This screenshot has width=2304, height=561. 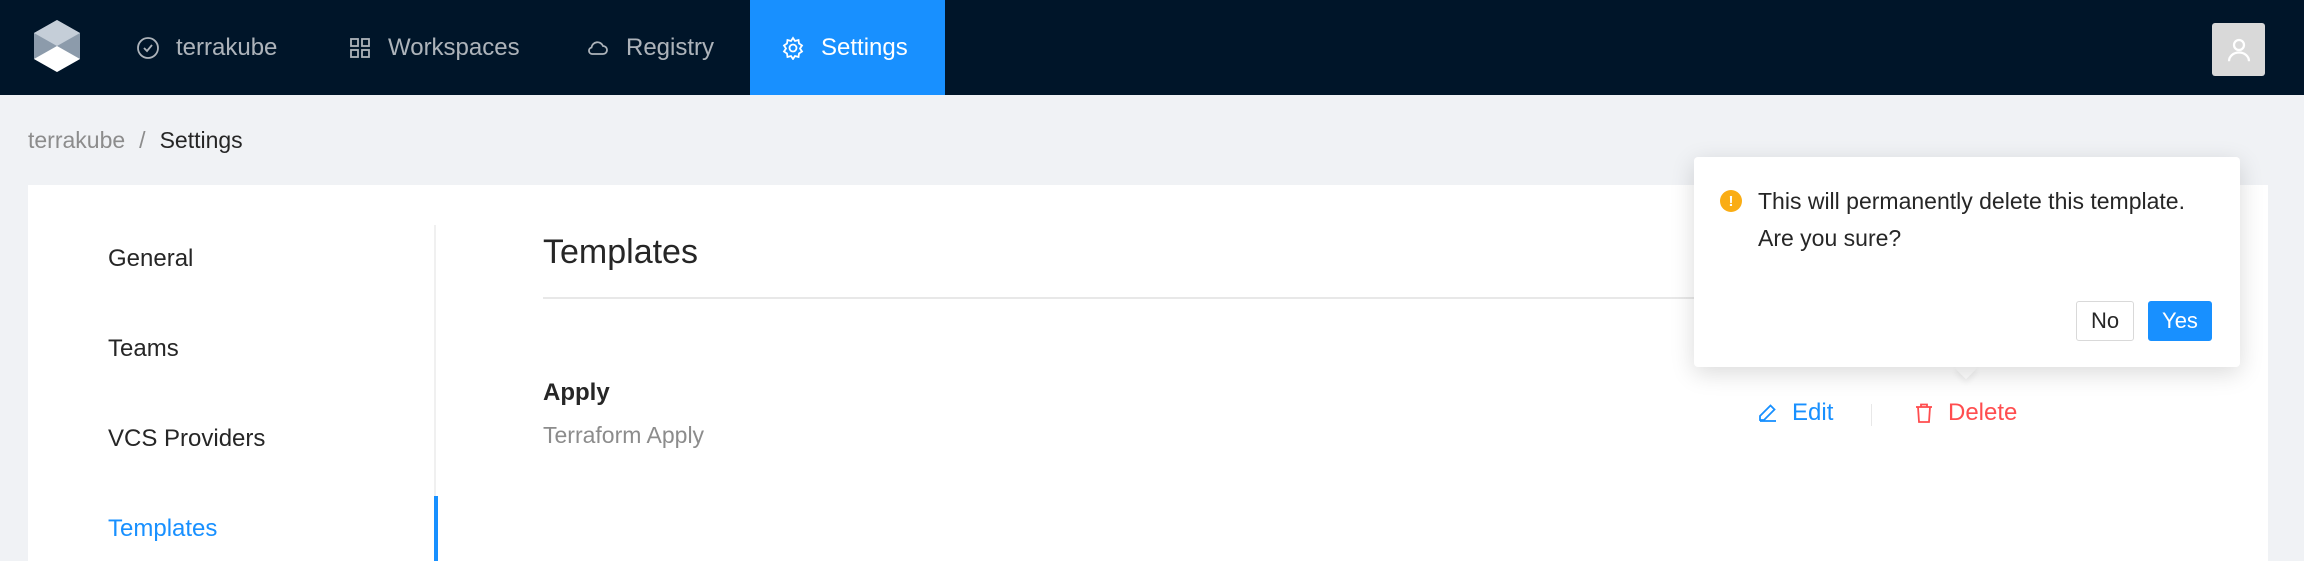 I want to click on template-description: Terraform Apply, so click(x=624, y=435).